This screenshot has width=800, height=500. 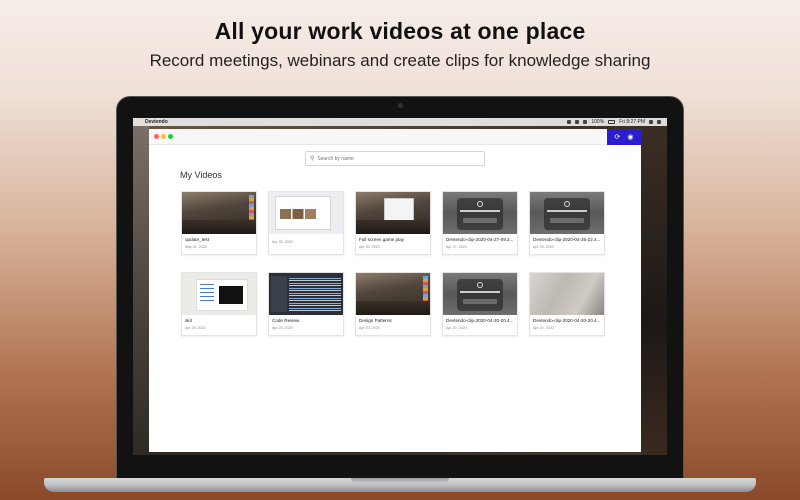 What do you see at coordinates (651, 122) in the screenshot?
I see `search-icon` at bounding box center [651, 122].